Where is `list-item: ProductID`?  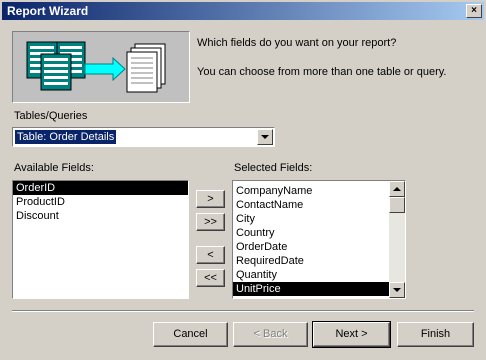
list-item: ProductID is located at coordinates (100, 202).